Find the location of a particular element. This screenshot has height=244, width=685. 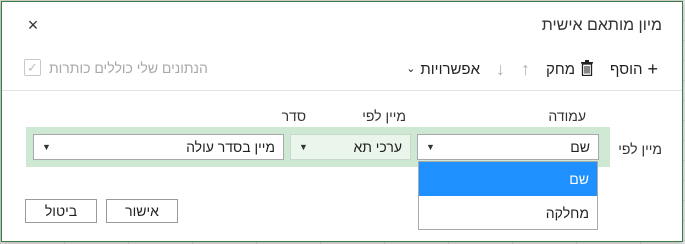

sorton-header: מיין לפי is located at coordinates (384, 116).